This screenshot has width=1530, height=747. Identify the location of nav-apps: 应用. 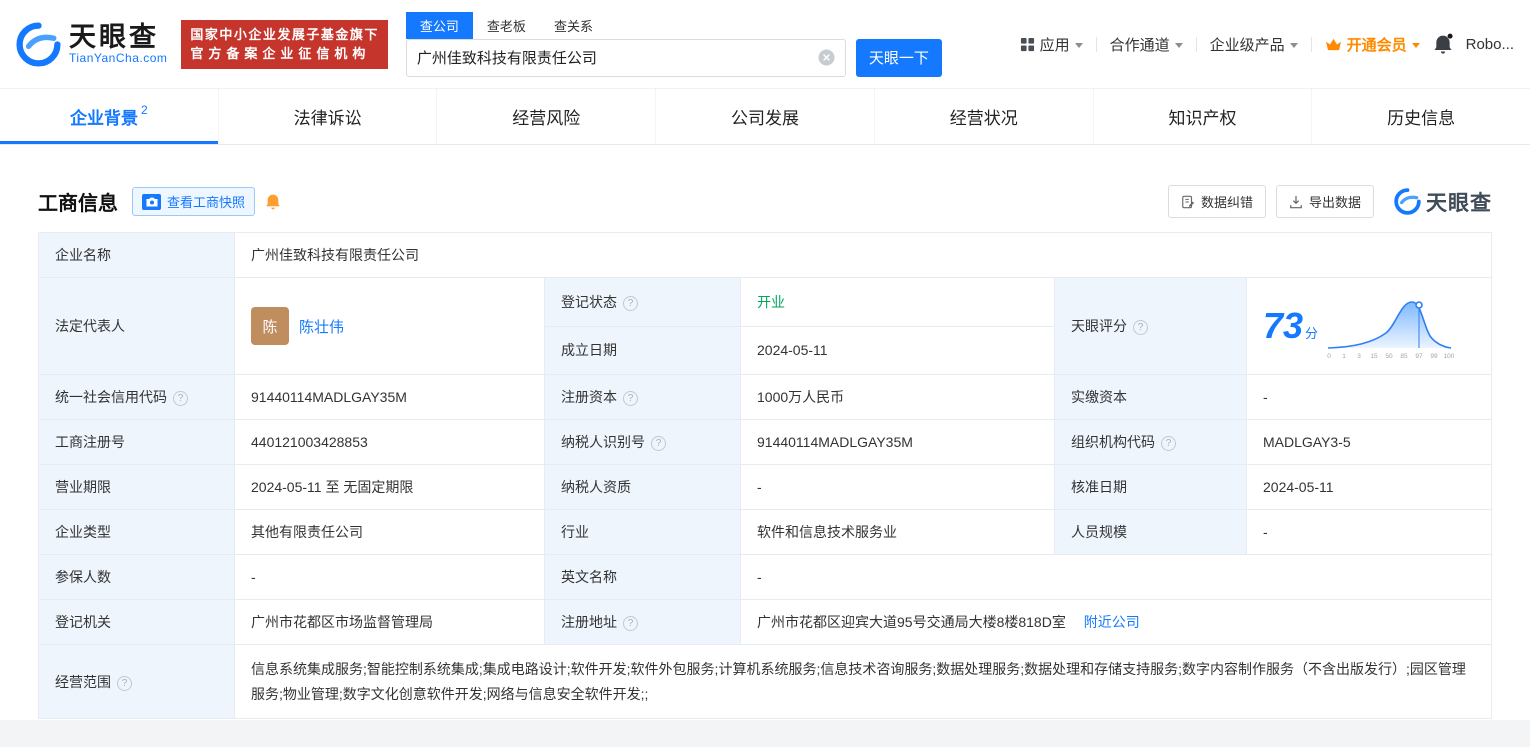
(1051, 44).